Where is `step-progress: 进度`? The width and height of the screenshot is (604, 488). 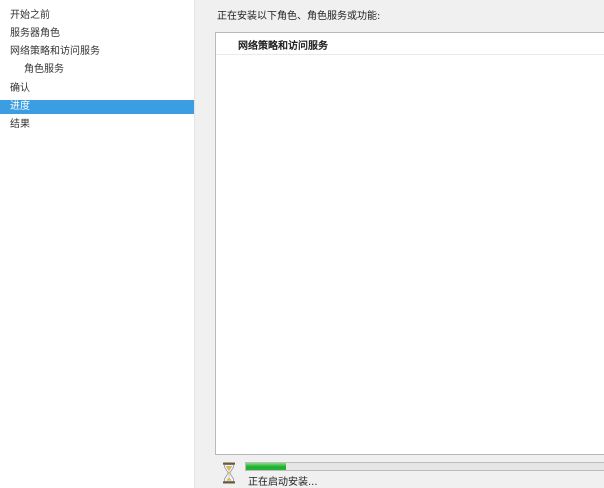
step-progress: 进度 is located at coordinates (97, 107).